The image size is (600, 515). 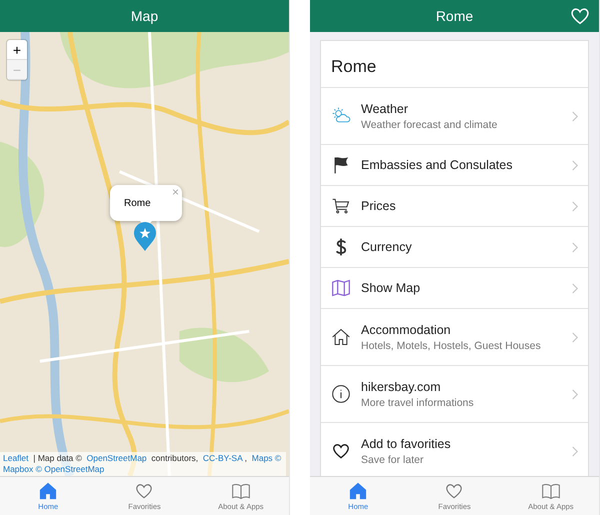 What do you see at coordinates (57, 458) in the screenshot?
I see `attribution-text: | Map data ©` at bounding box center [57, 458].